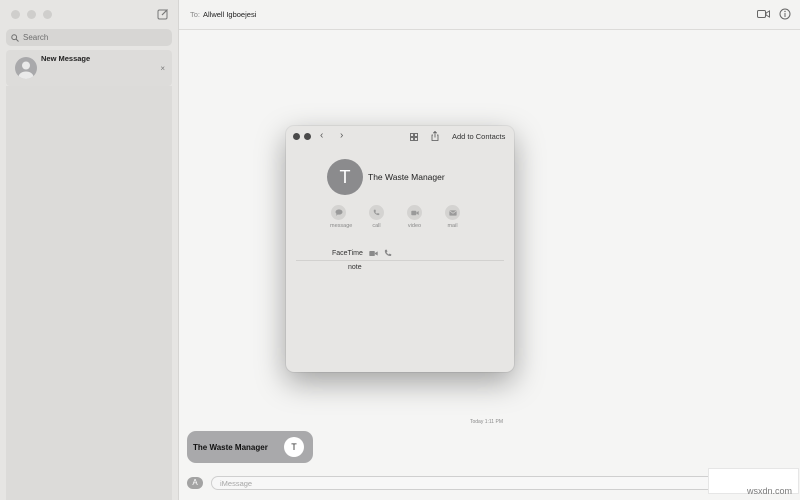 This screenshot has width=800, height=500. What do you see at coordinates (435, 136) in the screenshot?
I see `share-icon` at bounding box center [435, 136].